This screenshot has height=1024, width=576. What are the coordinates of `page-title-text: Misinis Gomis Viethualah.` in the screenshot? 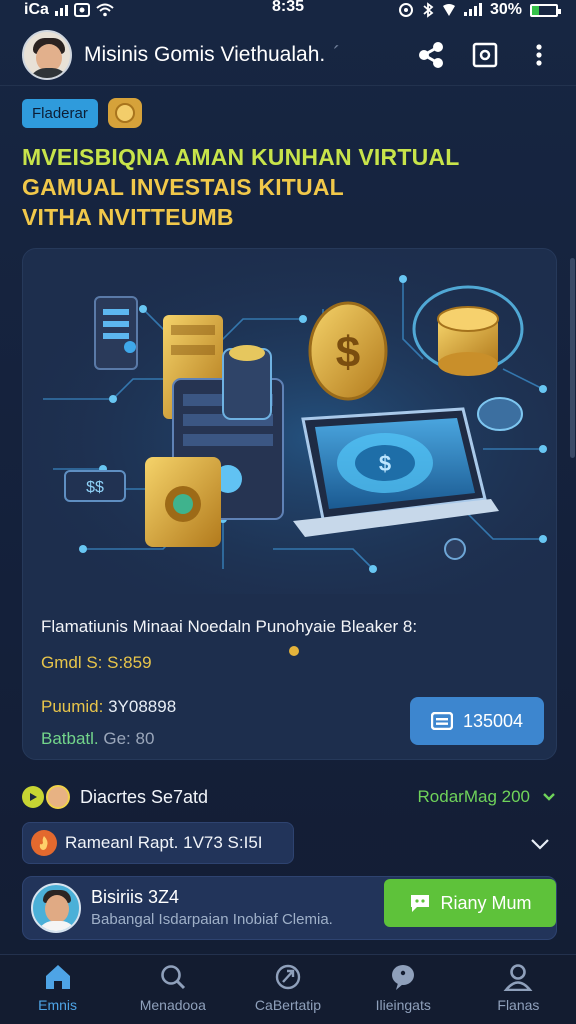 It's located at (205, 54).